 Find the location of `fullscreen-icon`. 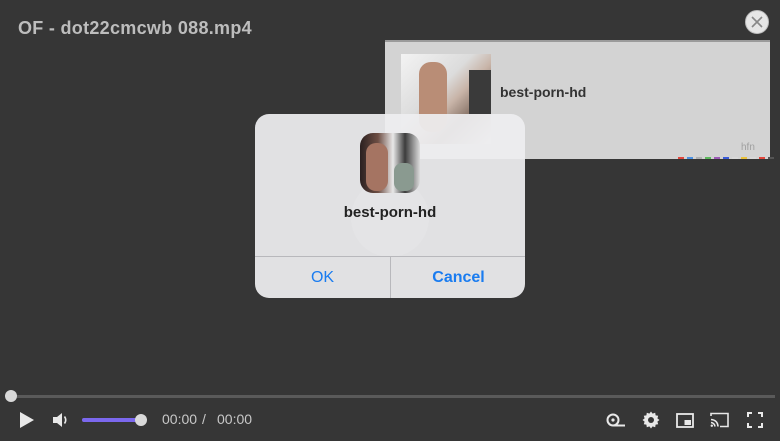

fullscreen-icon is located at coordinates (755, 420).